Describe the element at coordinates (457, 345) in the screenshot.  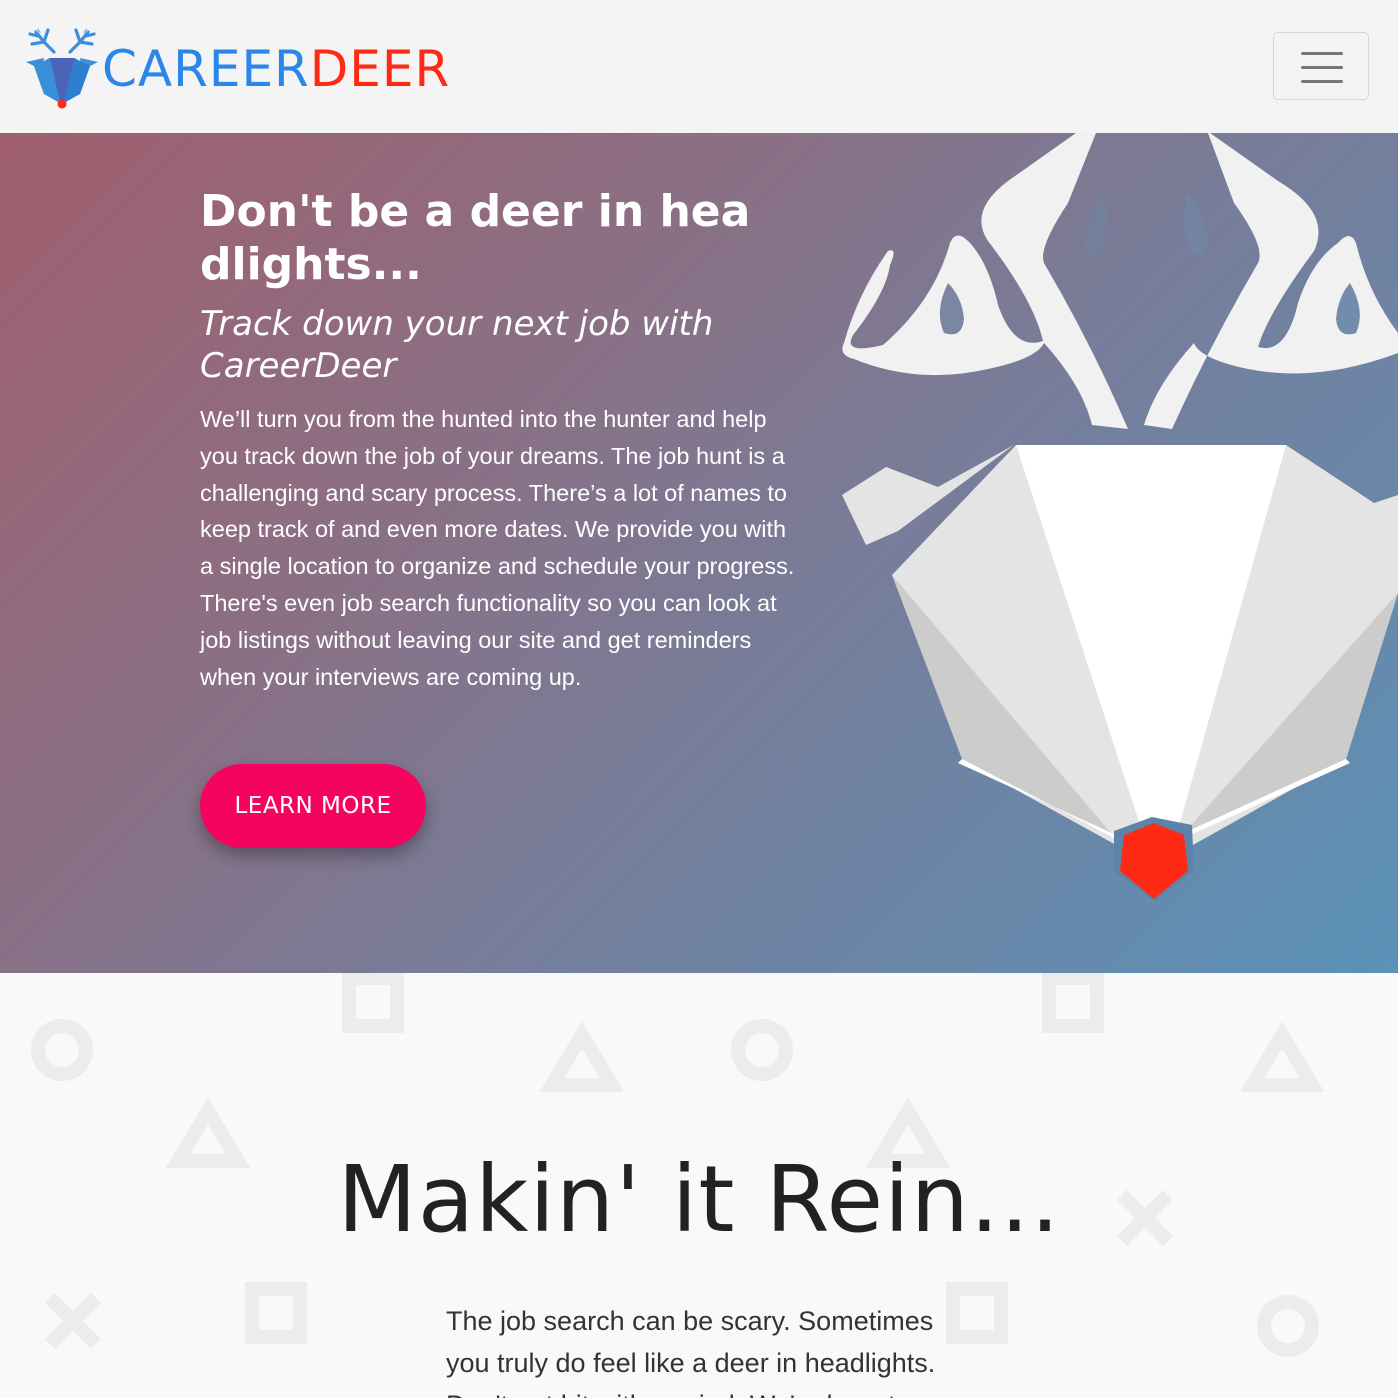
I see `hero-subtitle: Track down your next job with CareerDeer` at that location.